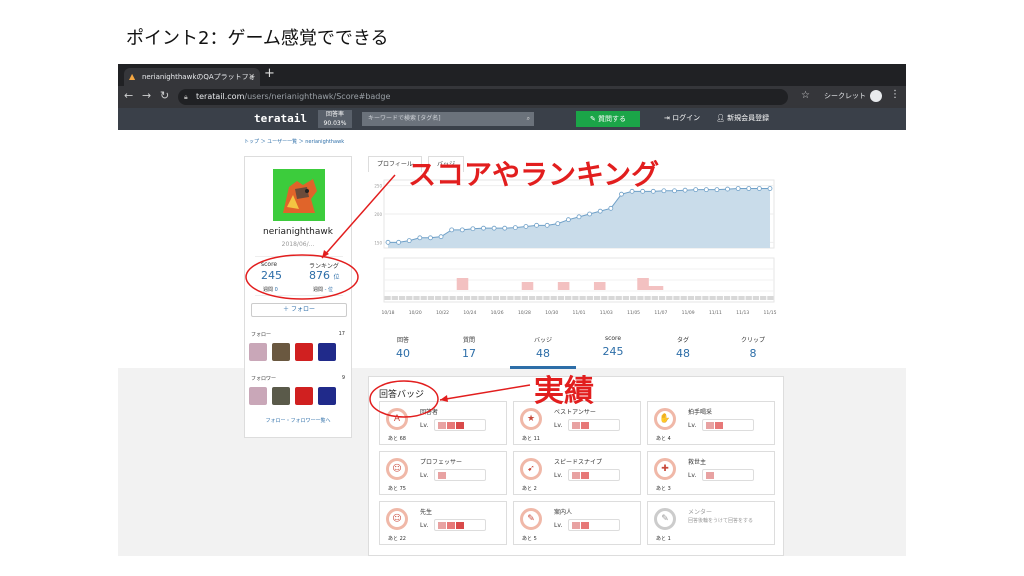 The image size is (1024, 576). What do you see at coordinates (164, 95) in the screenshot?
I see `reload-icon: ↻` at bounding box center [164, 95].